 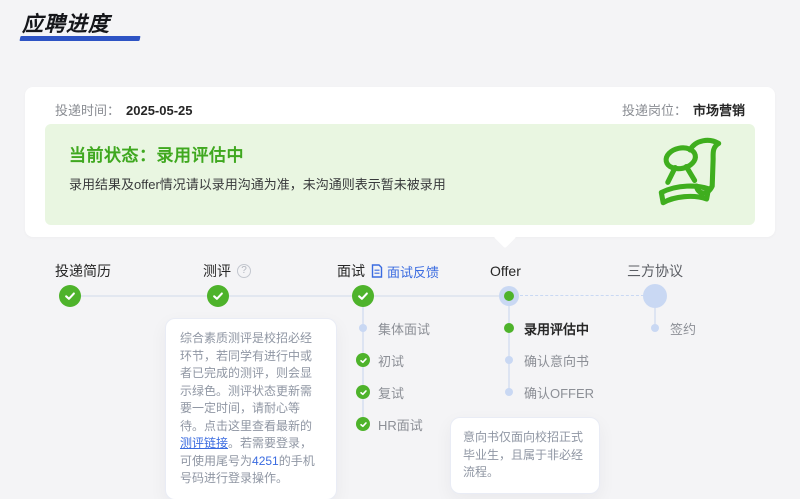 I want to click on stage-node-assessment-done, so click(x=218, y=296).